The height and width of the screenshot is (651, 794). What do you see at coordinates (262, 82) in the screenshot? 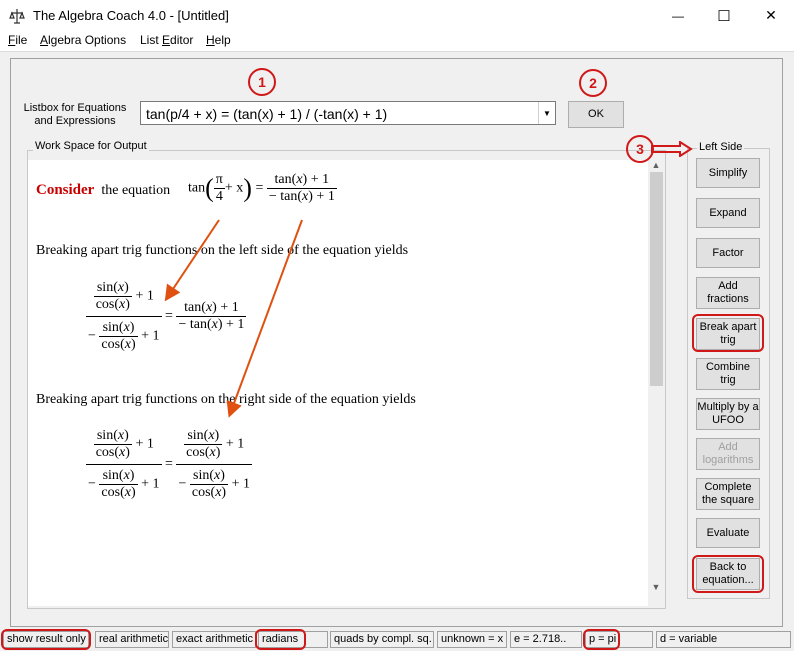
I see `annotation-circle-1: 1` at bounding box center [262, 82].